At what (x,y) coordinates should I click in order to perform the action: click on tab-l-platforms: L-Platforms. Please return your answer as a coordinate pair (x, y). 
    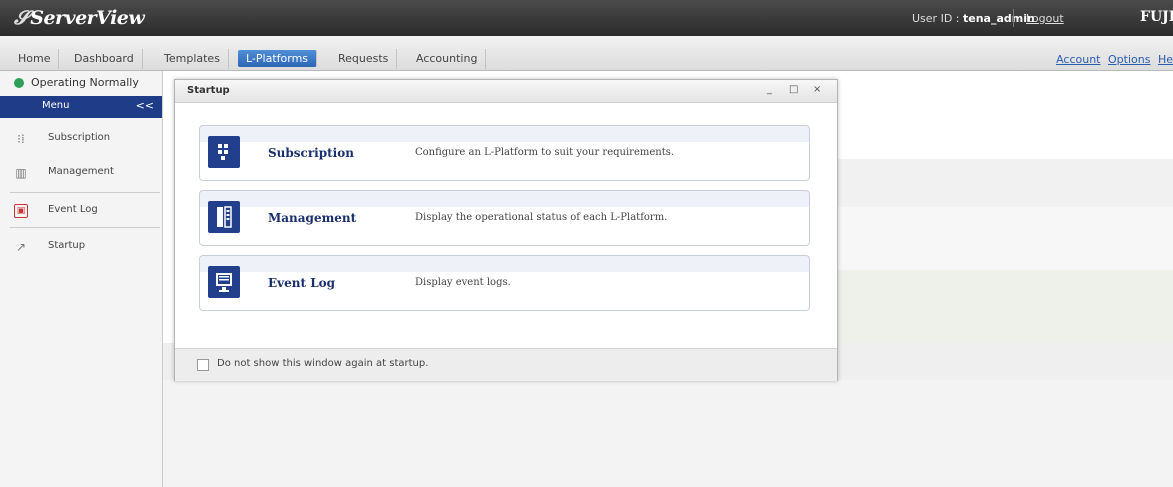
    Looking at the image, I should click on (278, 58).